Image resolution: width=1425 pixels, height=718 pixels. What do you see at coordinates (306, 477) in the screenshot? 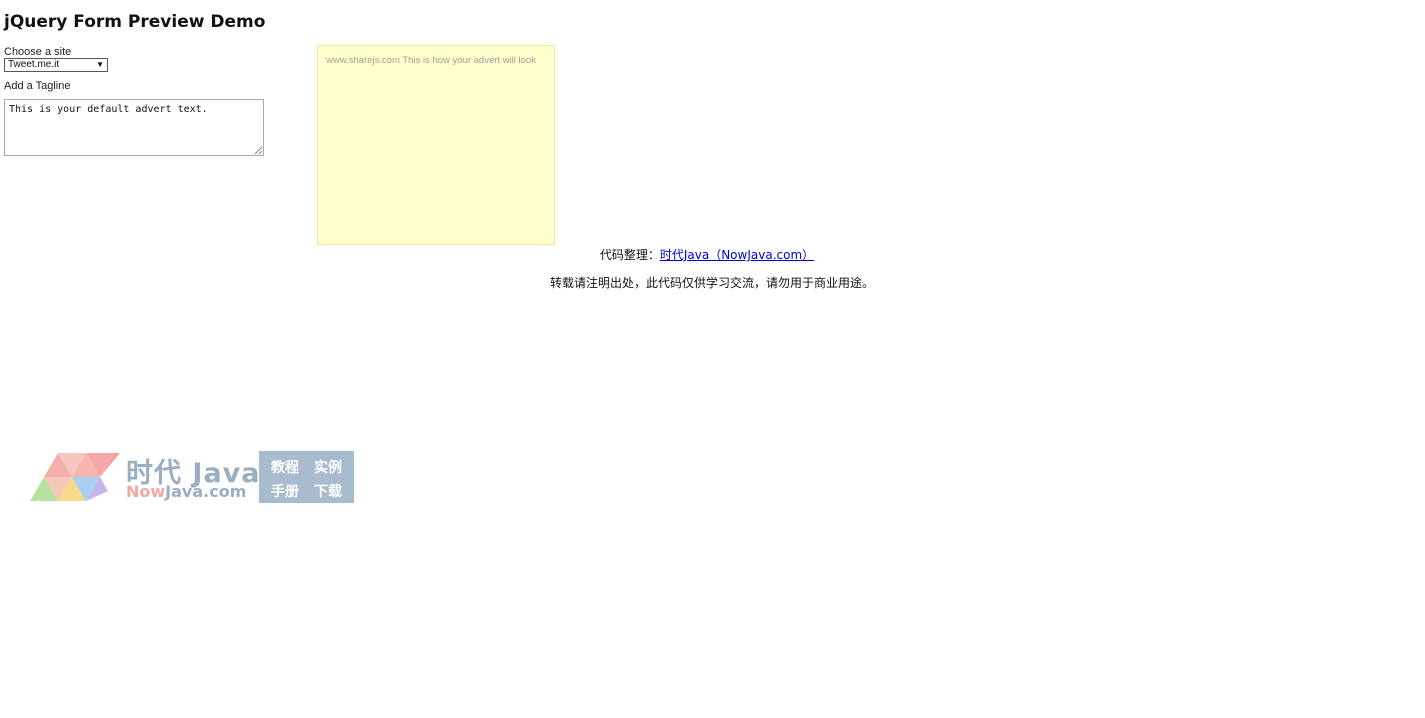
I see `watermark-box: 教程 实例 手册 下载` at bounding box center [306, 477].